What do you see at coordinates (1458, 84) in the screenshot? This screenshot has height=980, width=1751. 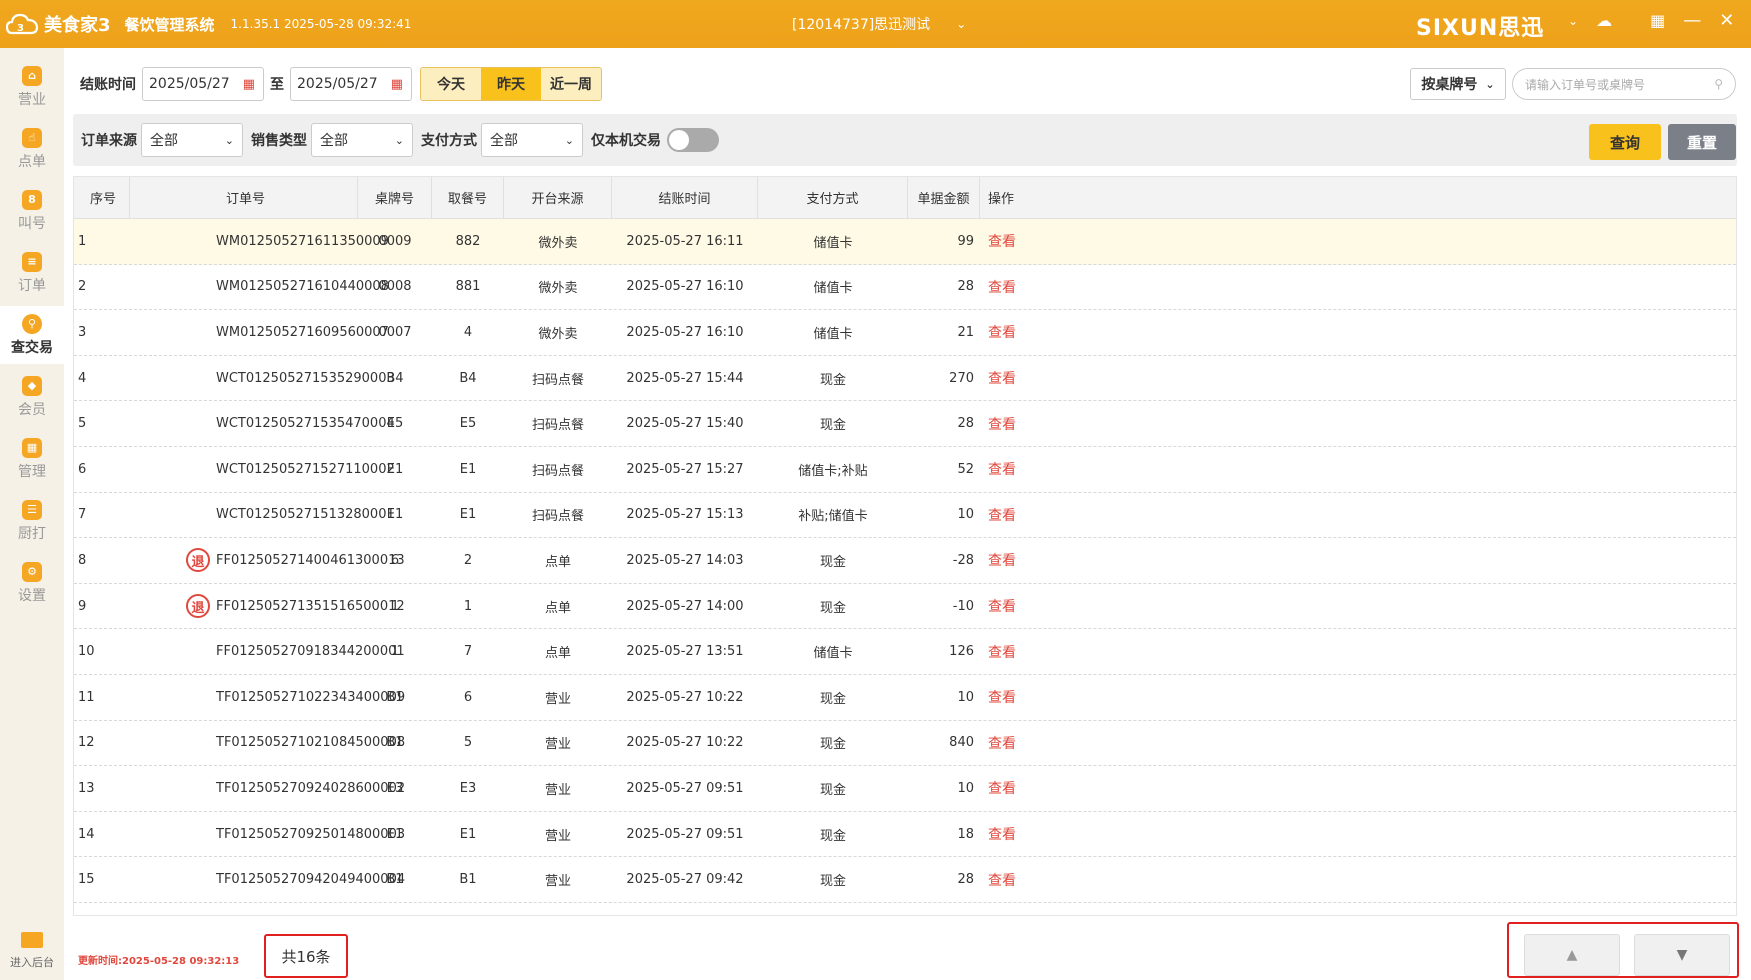 I see `search-by-select: 按桌牌号 ⌄` at bounding box center [1458, 84].